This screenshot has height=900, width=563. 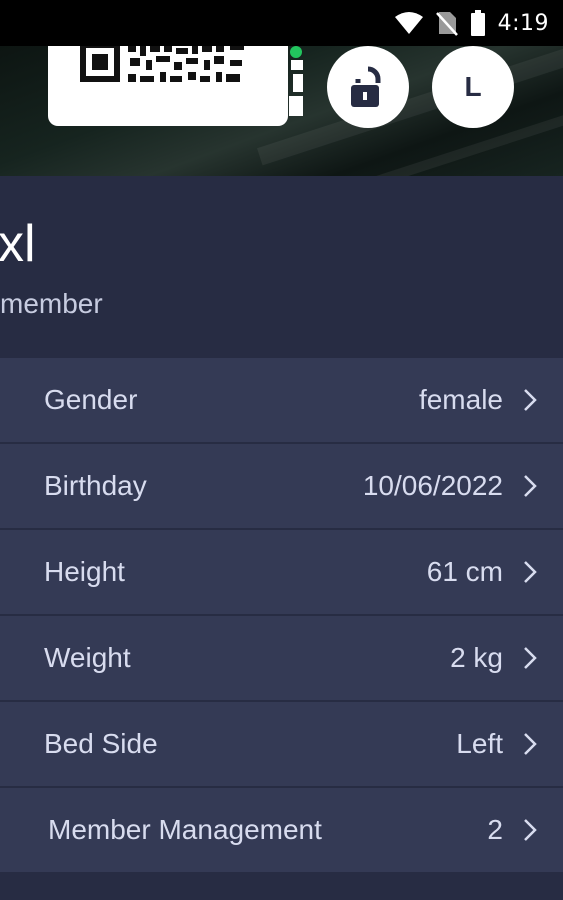 What do you see at coordinates (162, 64) in the screenshot?
I see `qr-code-icon` at bounding box center [162, 64].